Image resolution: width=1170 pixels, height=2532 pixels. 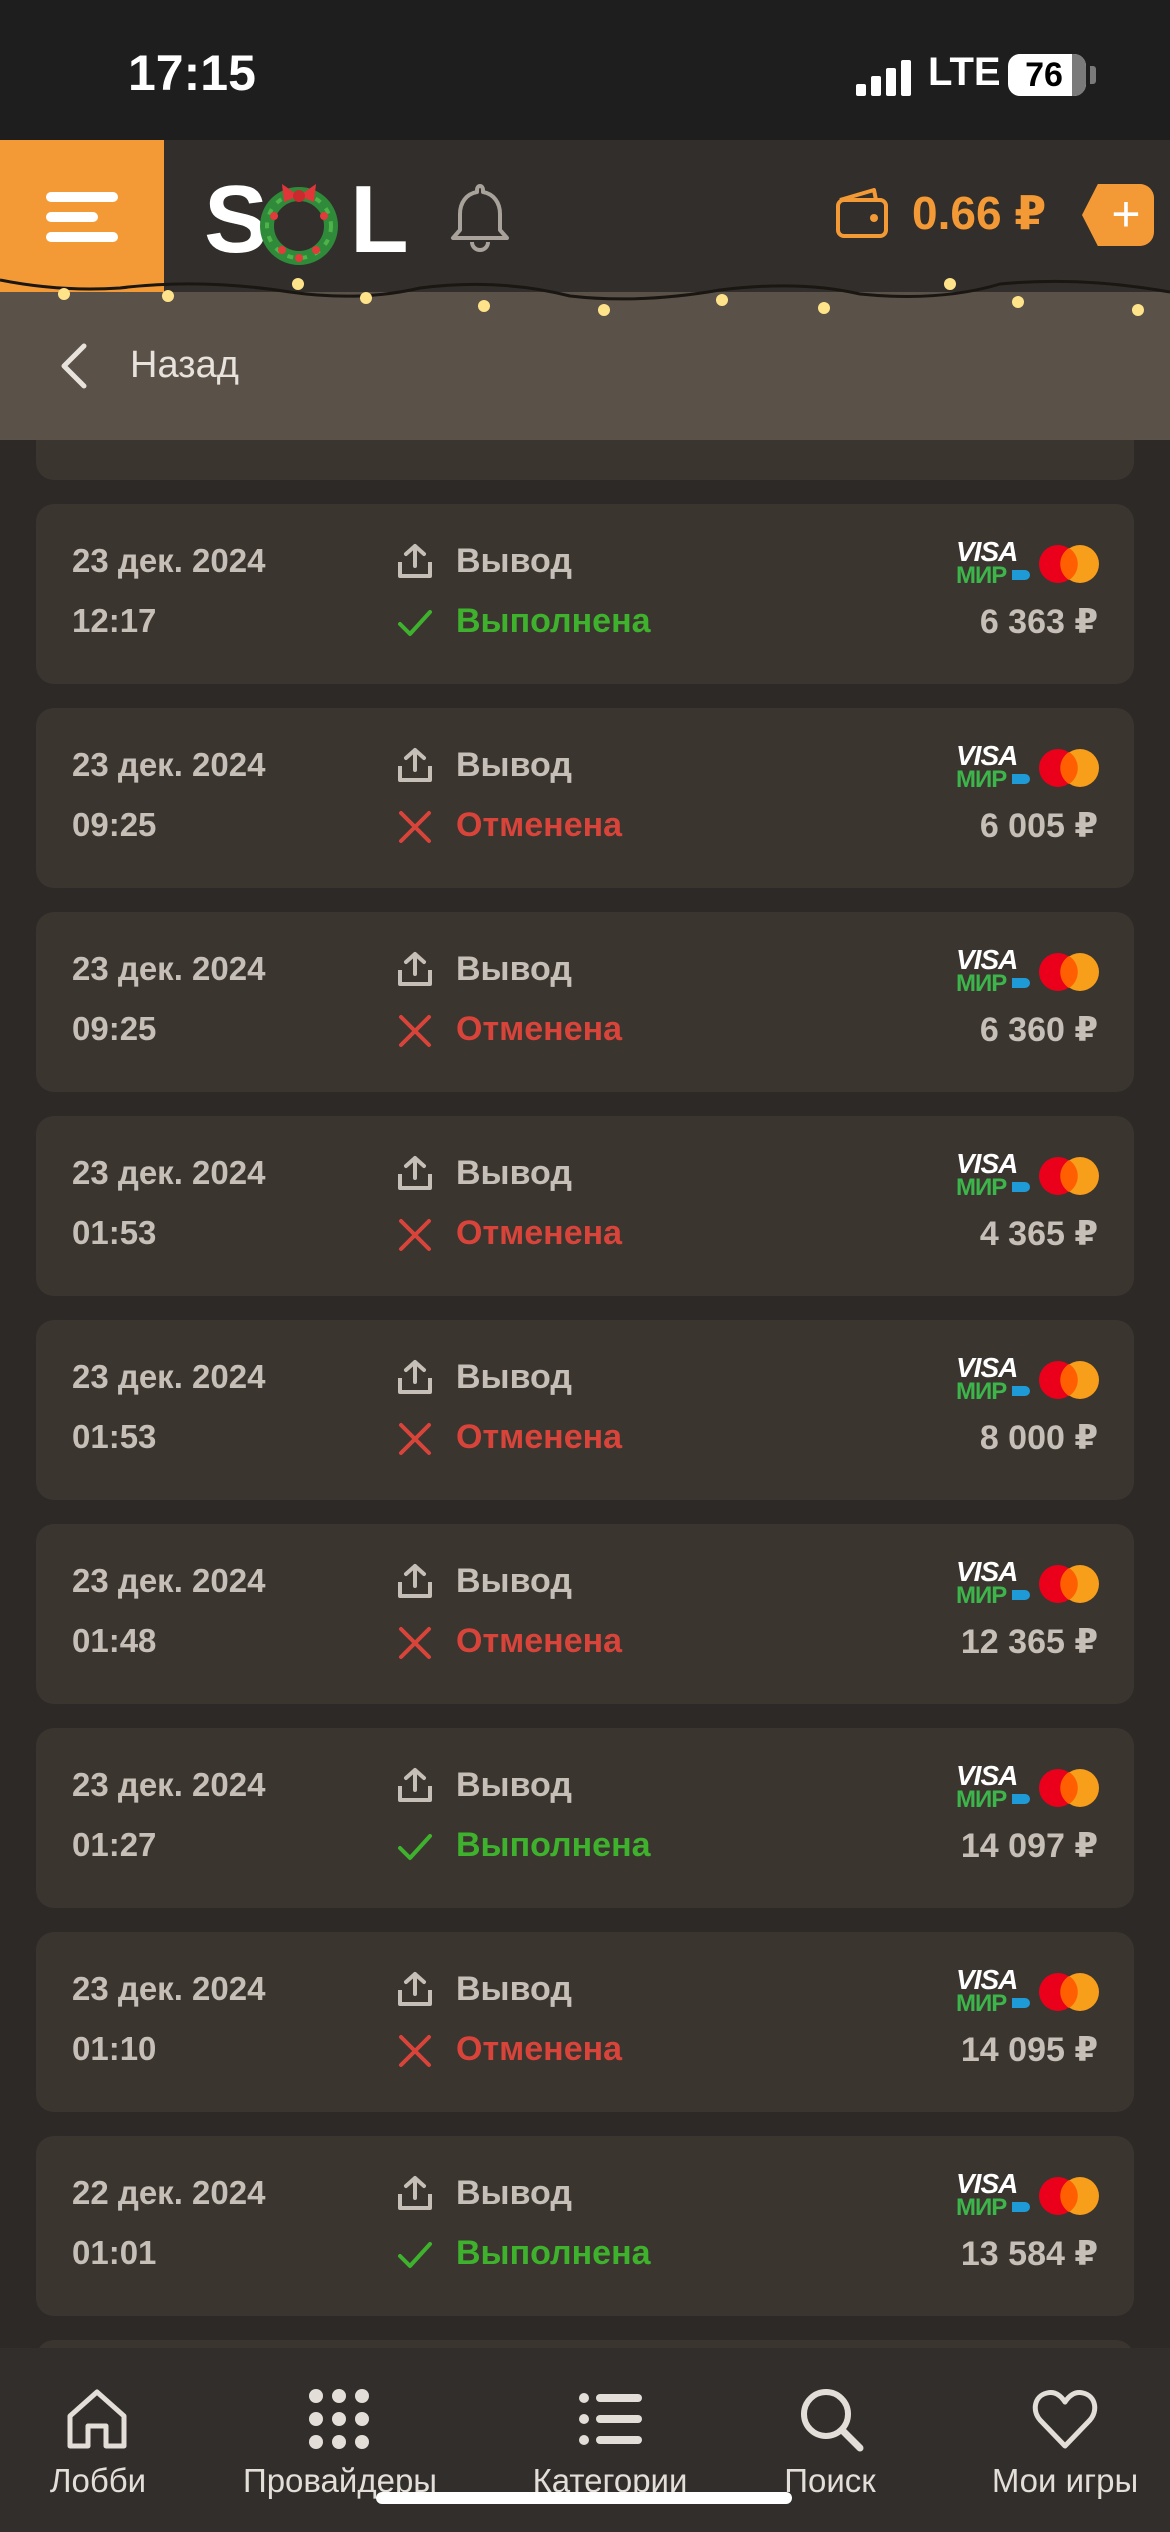 I want to click on nav-item-lobby: Лобби, so click(x=98, y=2440).